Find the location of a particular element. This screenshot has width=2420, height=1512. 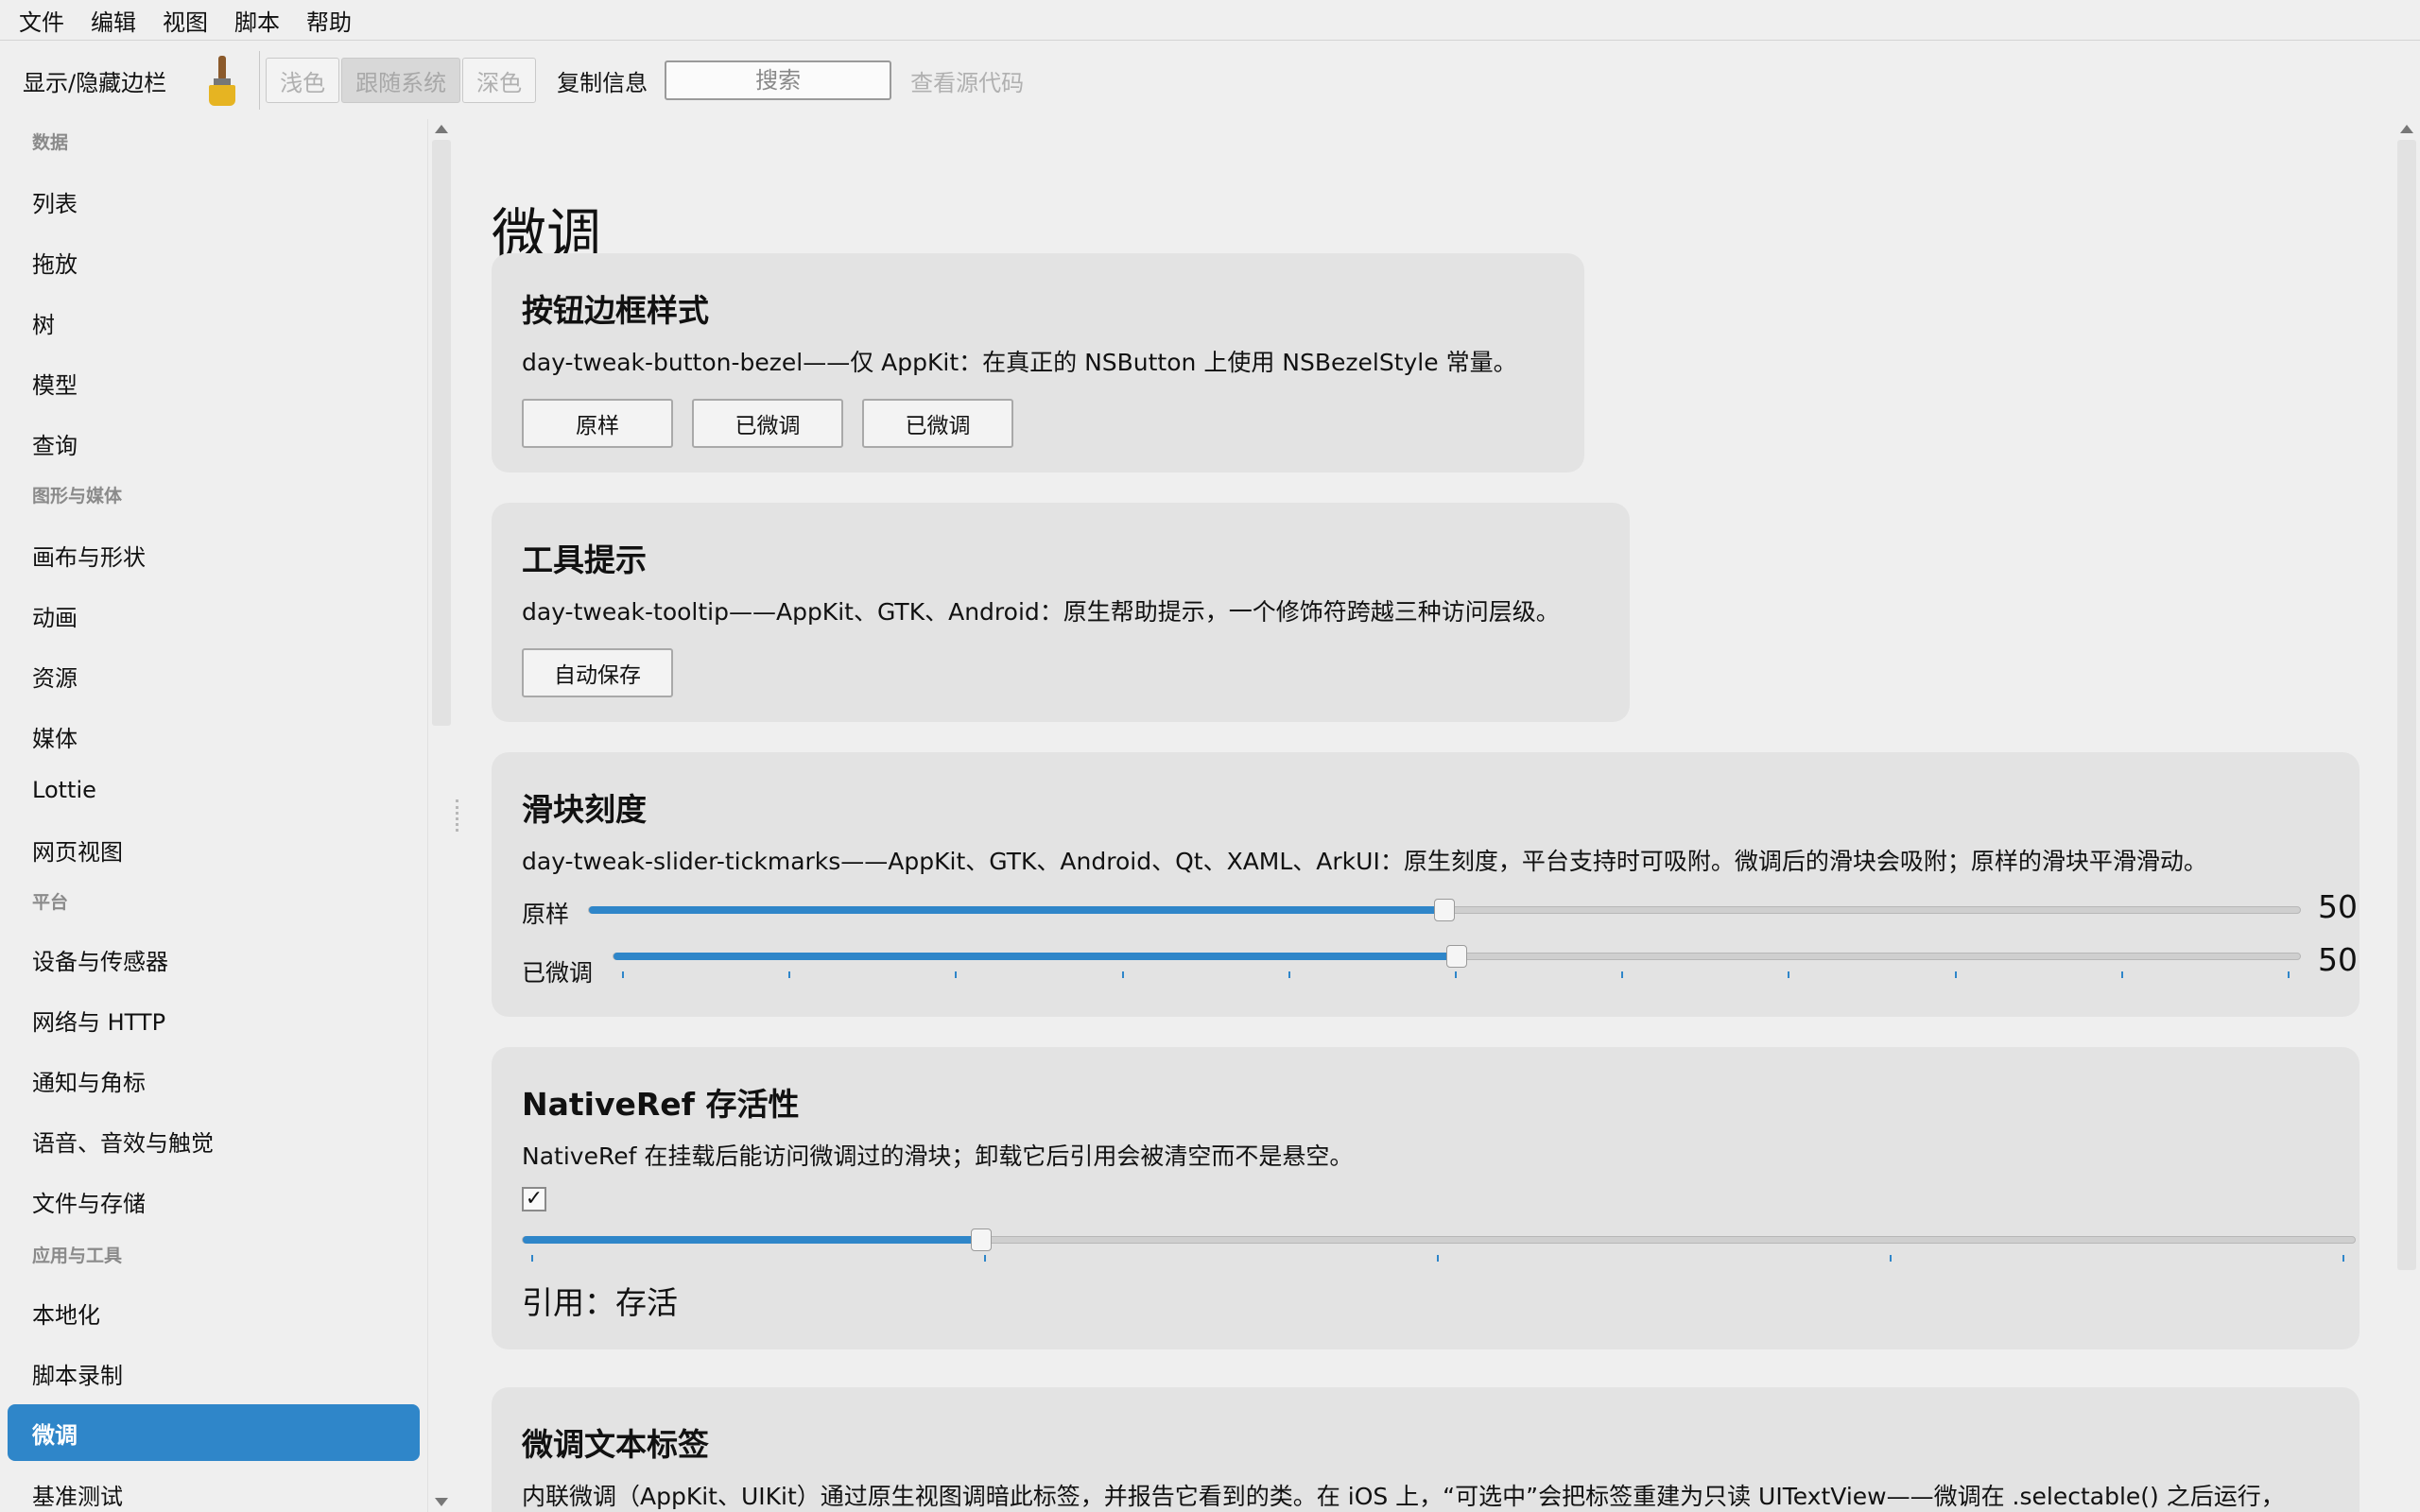

sidebar-scrollbar is located at coordinates (440, 815).